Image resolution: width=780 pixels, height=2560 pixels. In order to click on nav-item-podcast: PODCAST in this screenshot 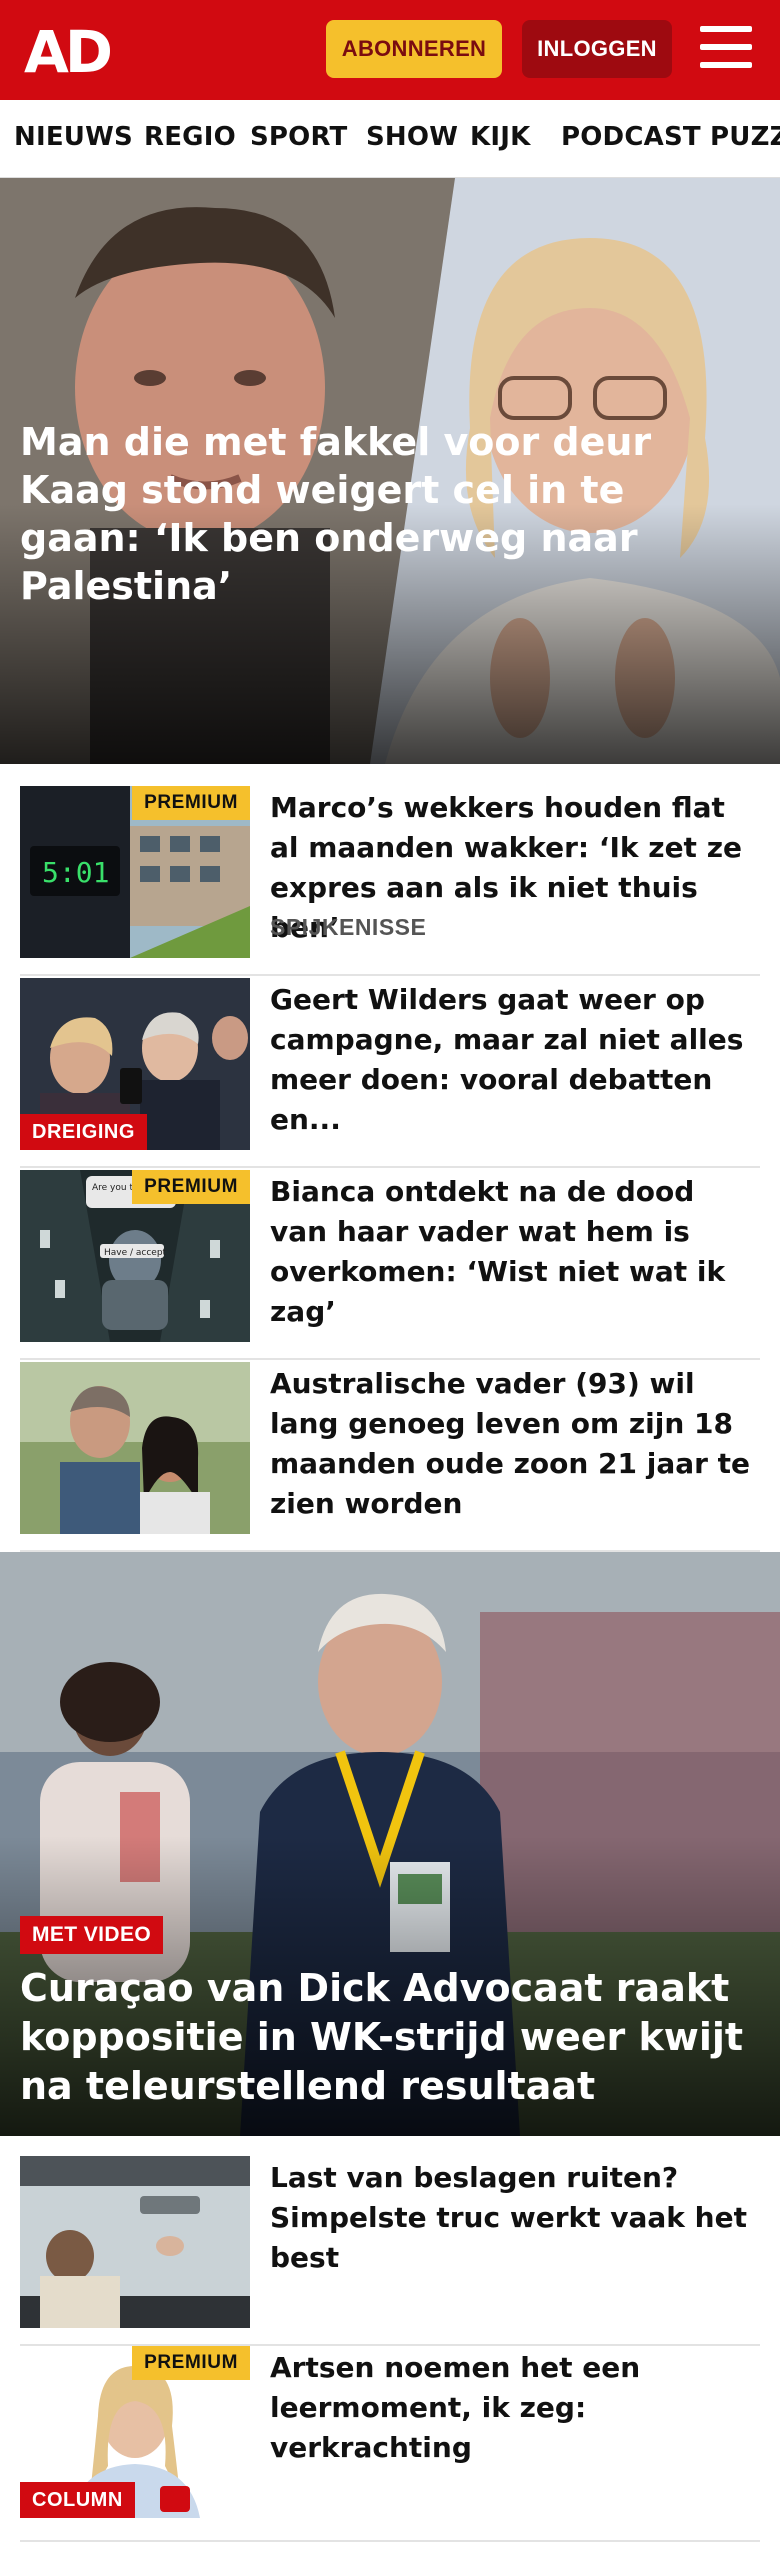, I will do `click(631, 137)`.